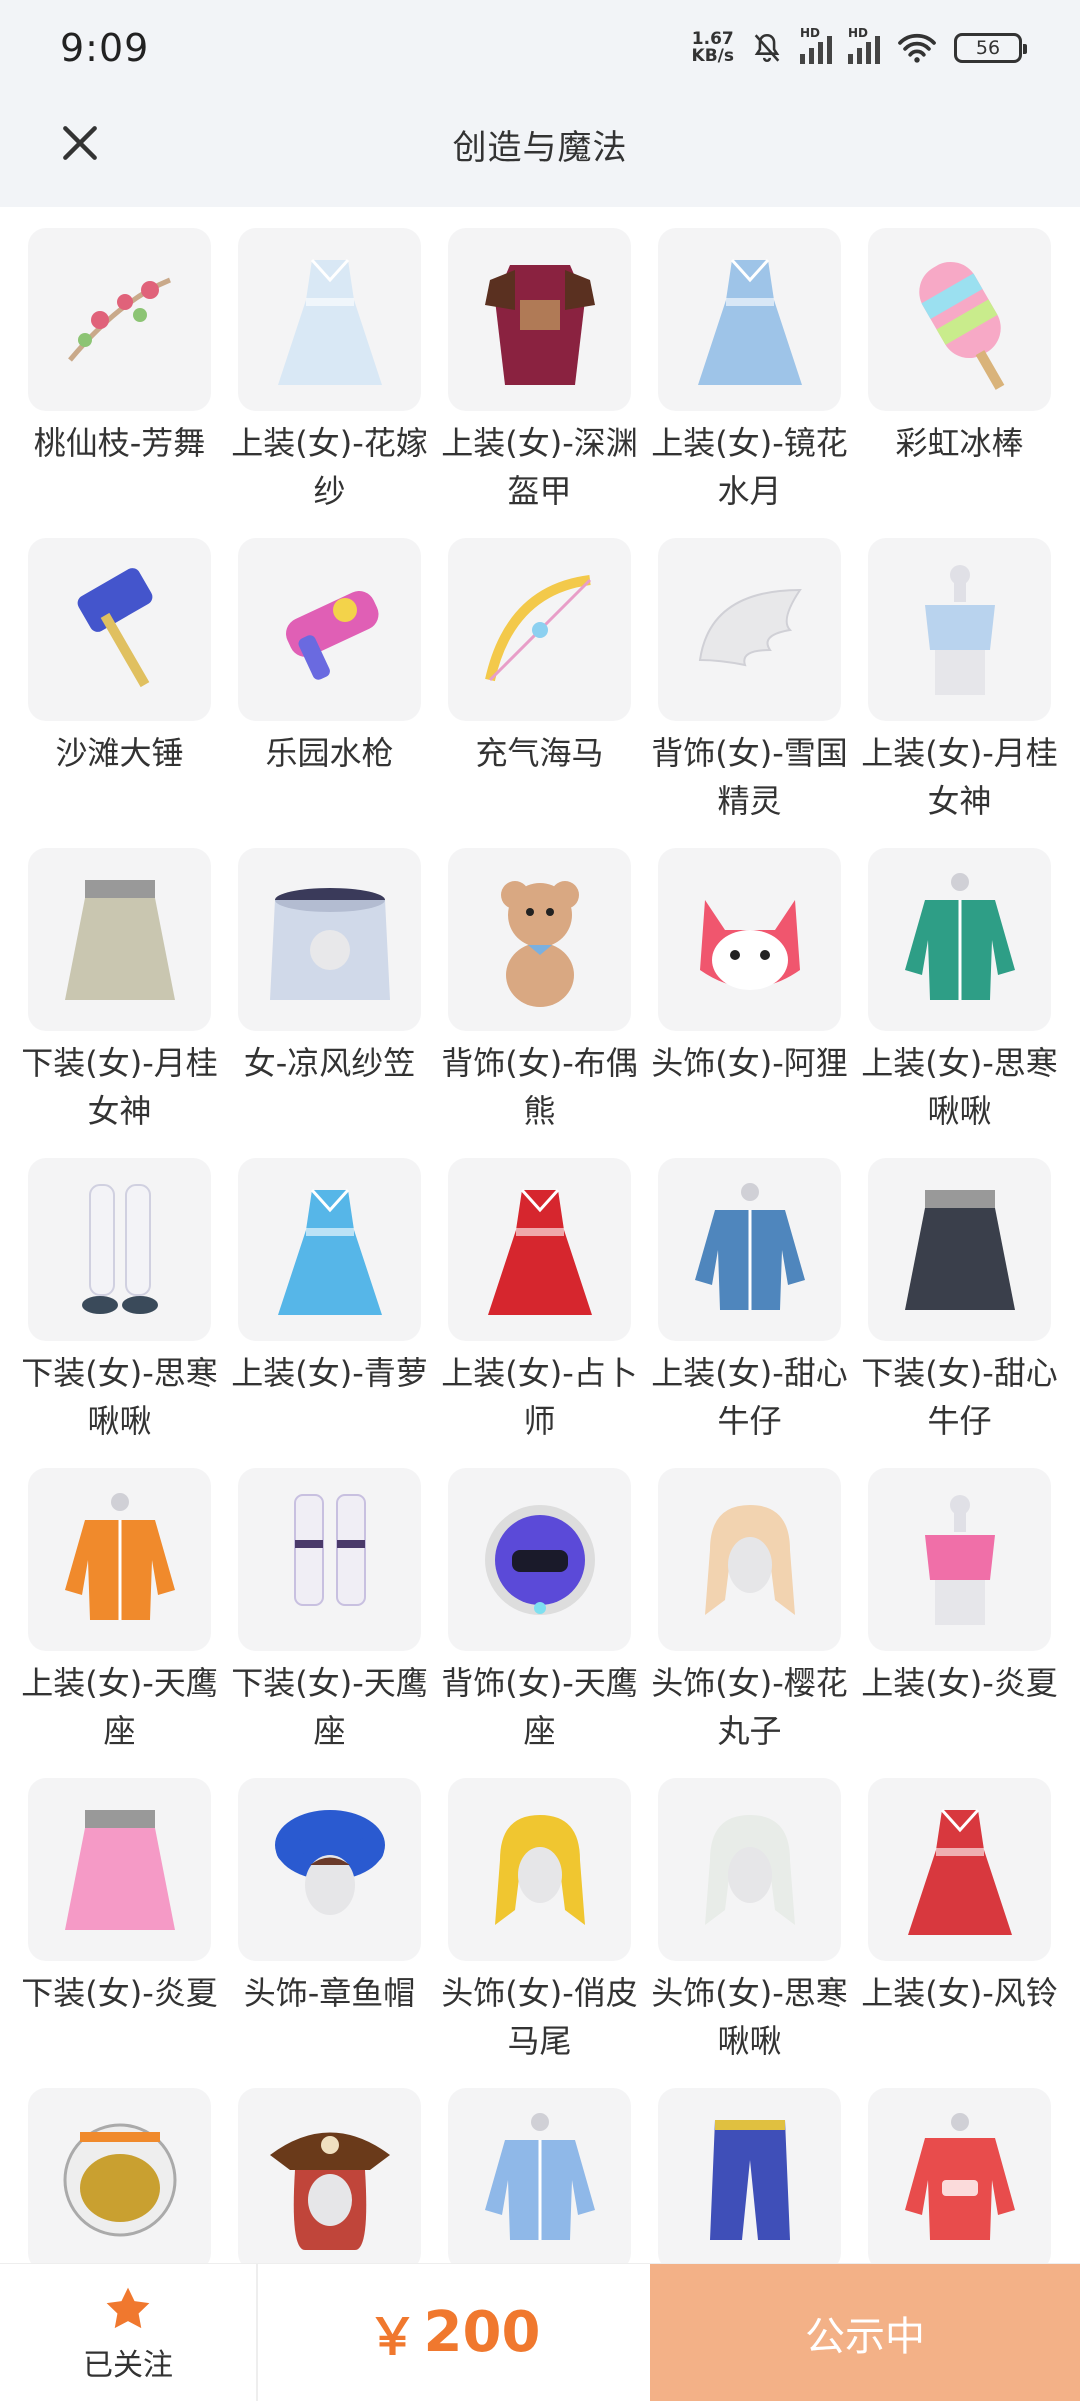  Describe the element at coordinates (329, 1623) in the screenshot. I see `list-item: 下装(女)-天鹰座` at that location.